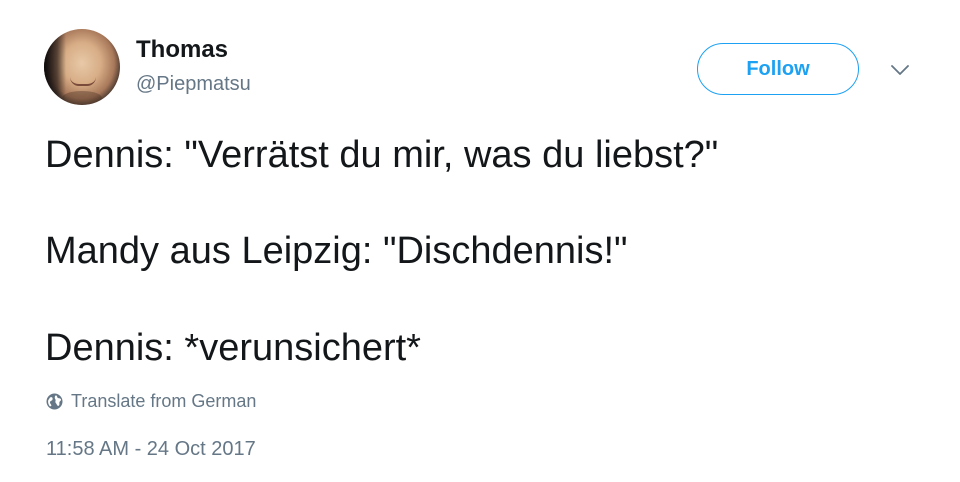  Describe the element at coordinates (336, 251) in the screenshot. I see `tweet-text-line-2: Mandy aus Leipzig: "Dischdennis!"` at that location.